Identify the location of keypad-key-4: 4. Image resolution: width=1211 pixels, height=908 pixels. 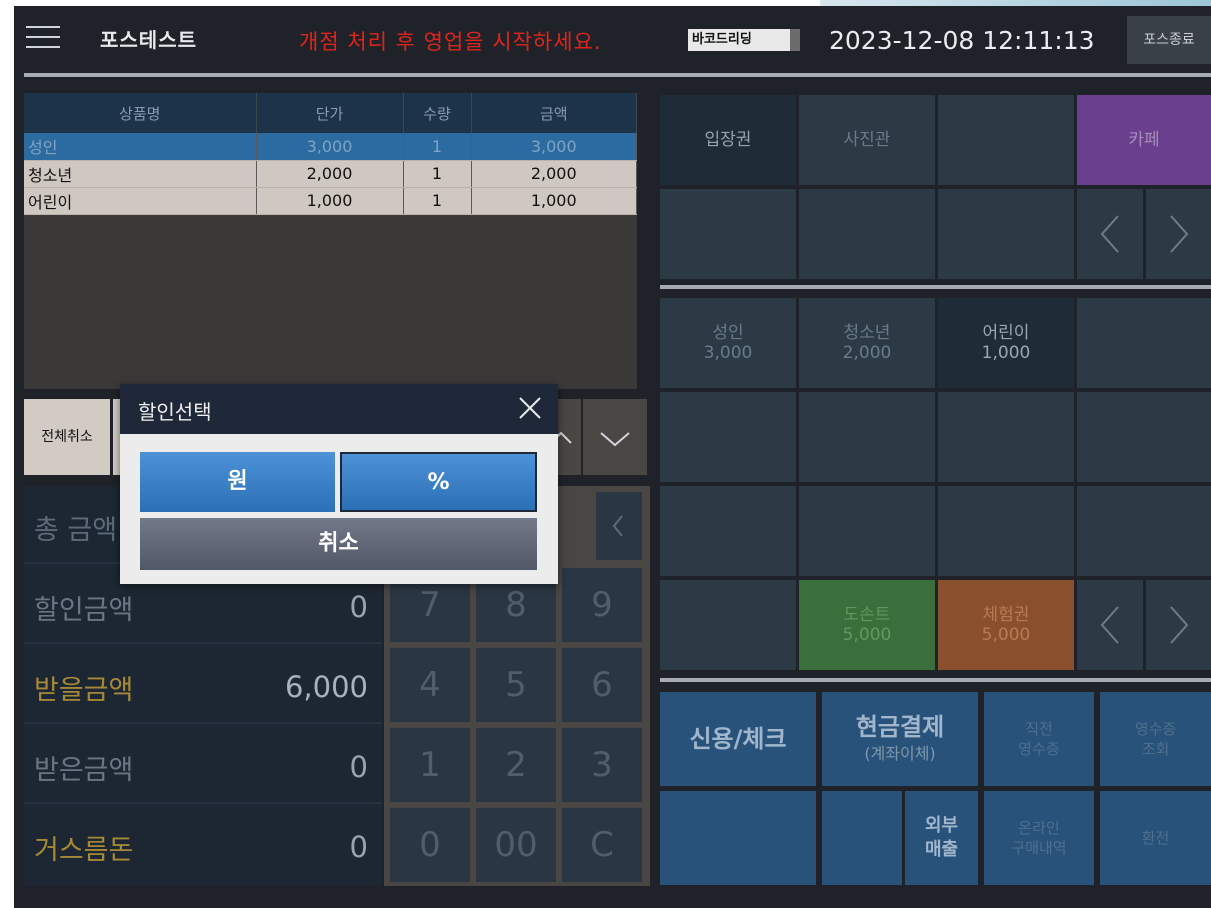
(430, 685).